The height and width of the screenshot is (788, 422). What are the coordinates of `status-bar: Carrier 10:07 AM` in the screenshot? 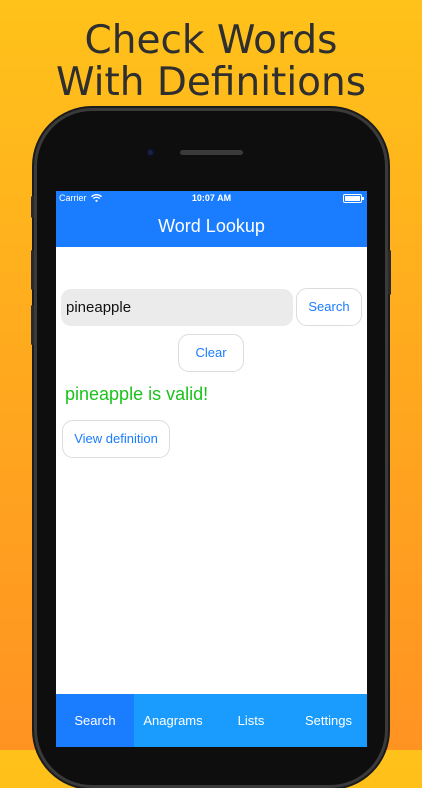 It's located at (211, 198).